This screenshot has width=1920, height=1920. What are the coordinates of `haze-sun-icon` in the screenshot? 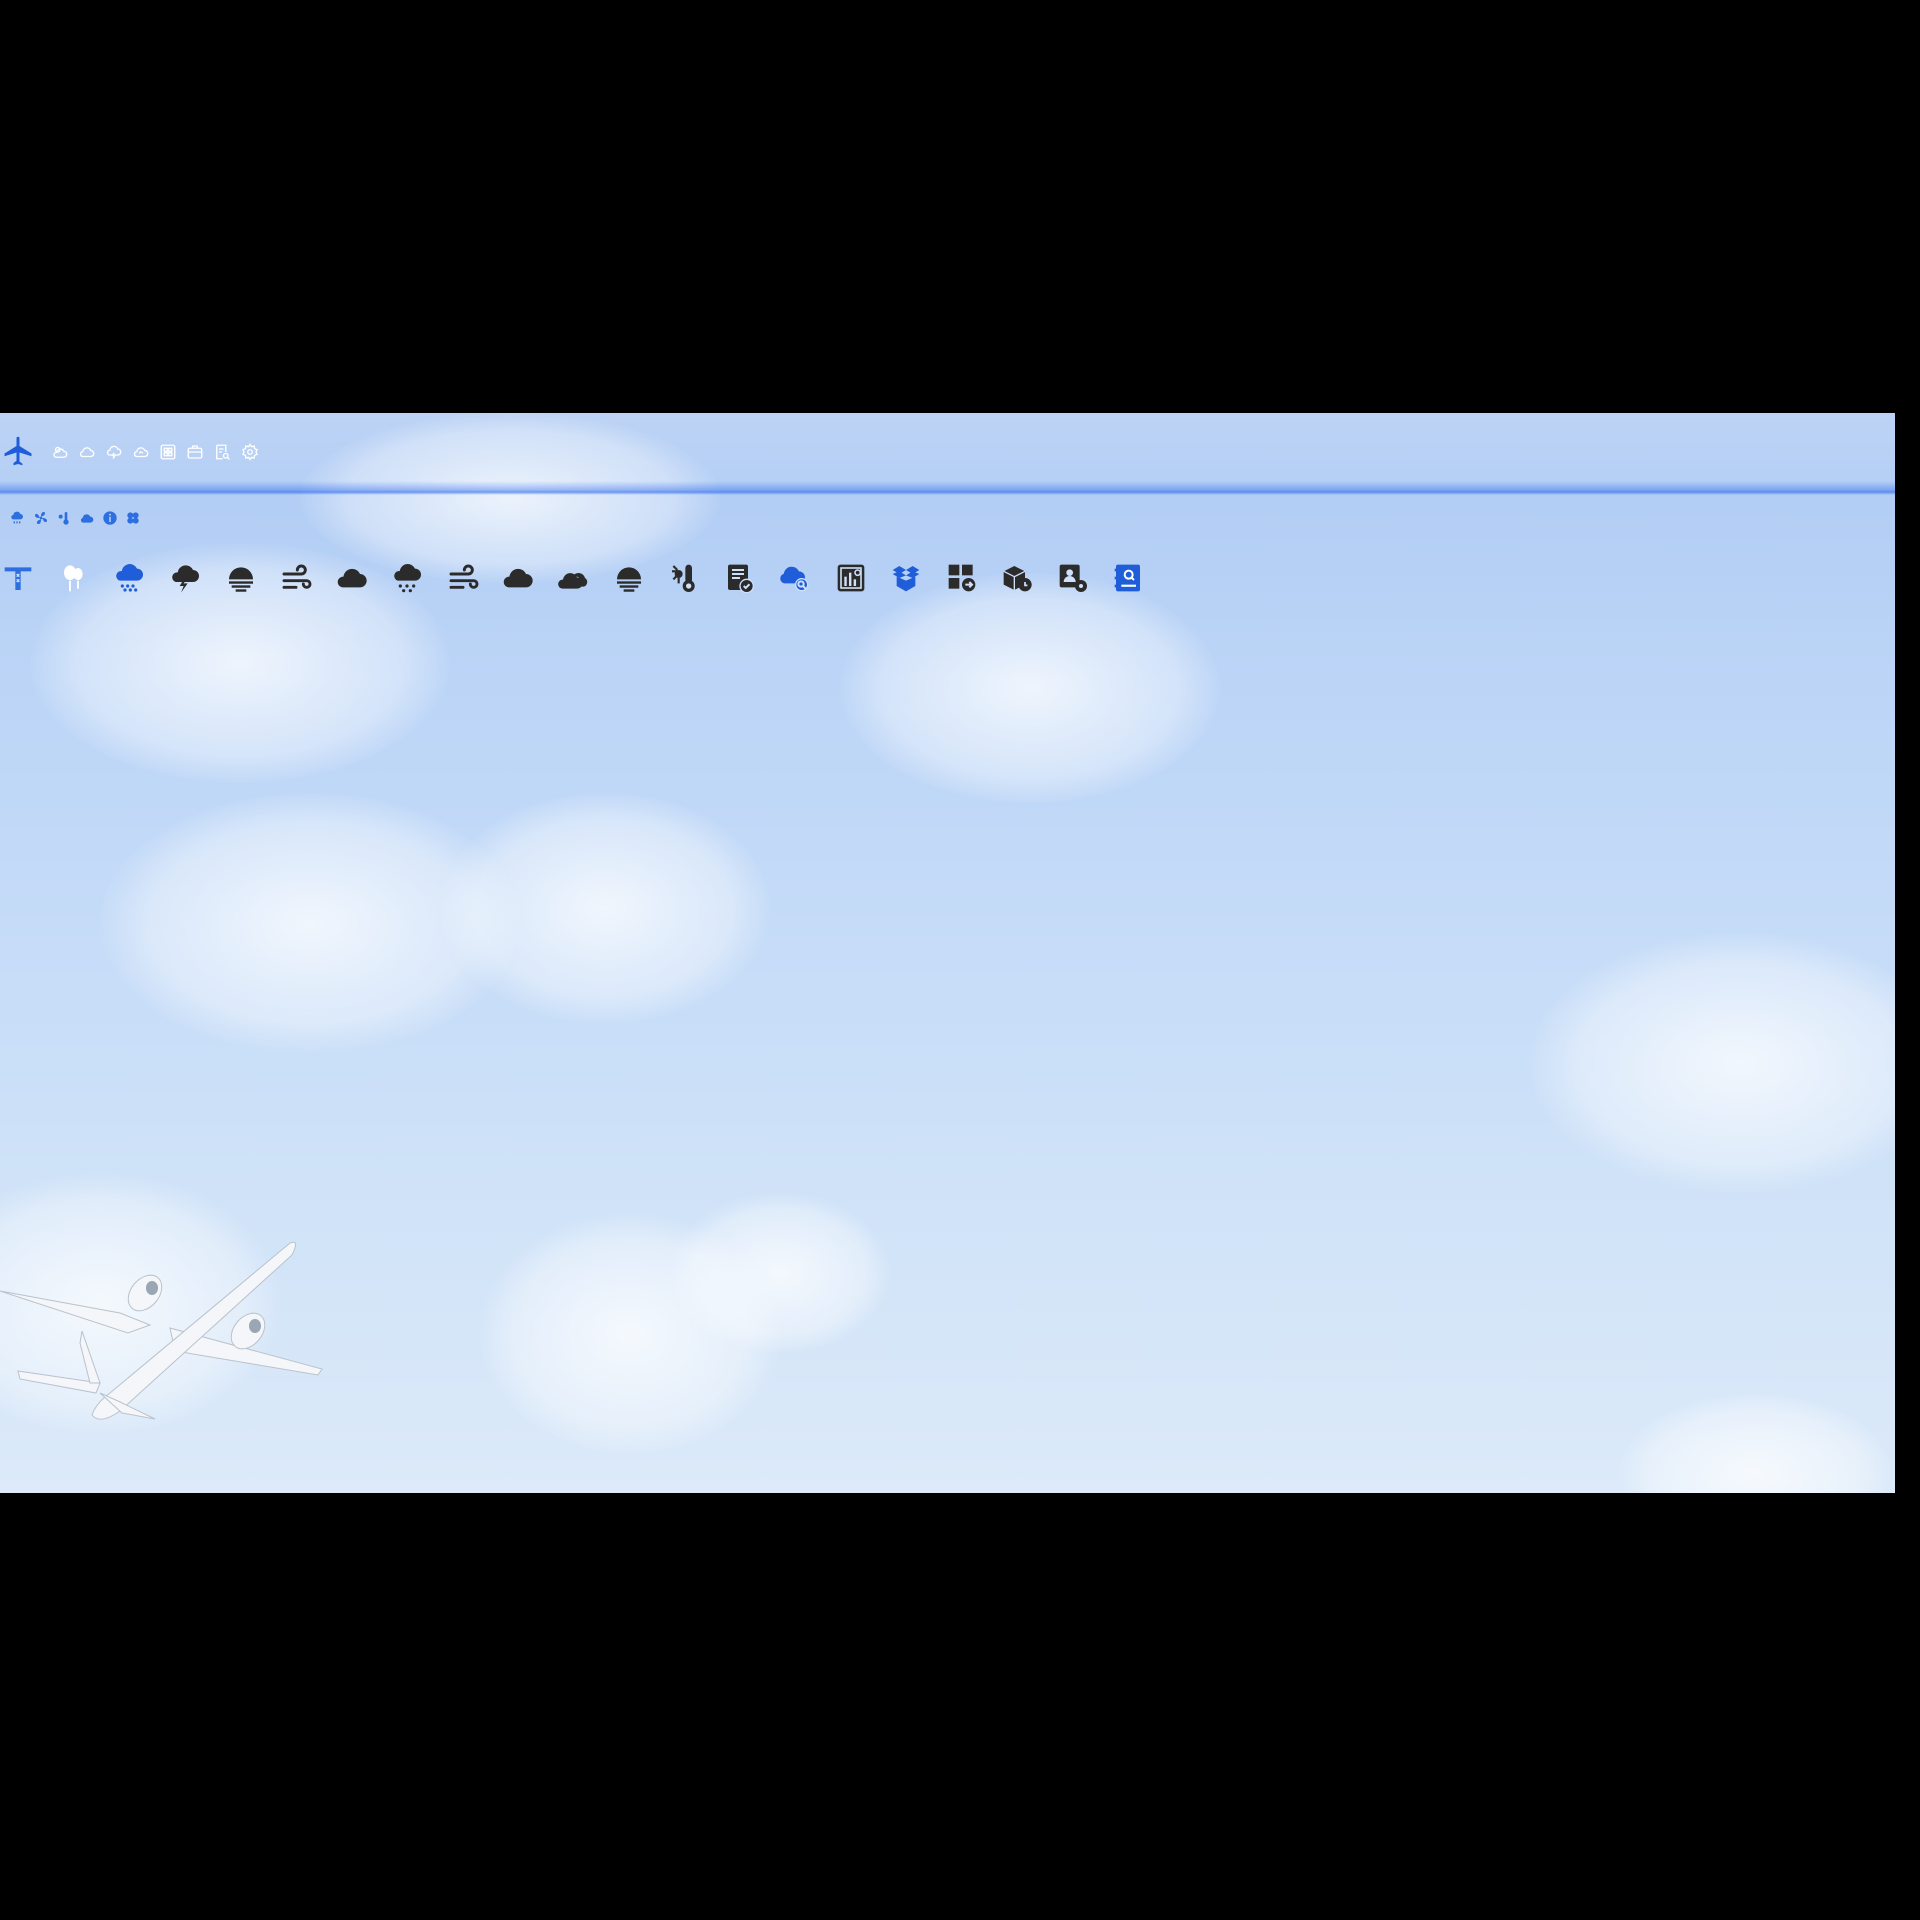 It's located at (241, 578).